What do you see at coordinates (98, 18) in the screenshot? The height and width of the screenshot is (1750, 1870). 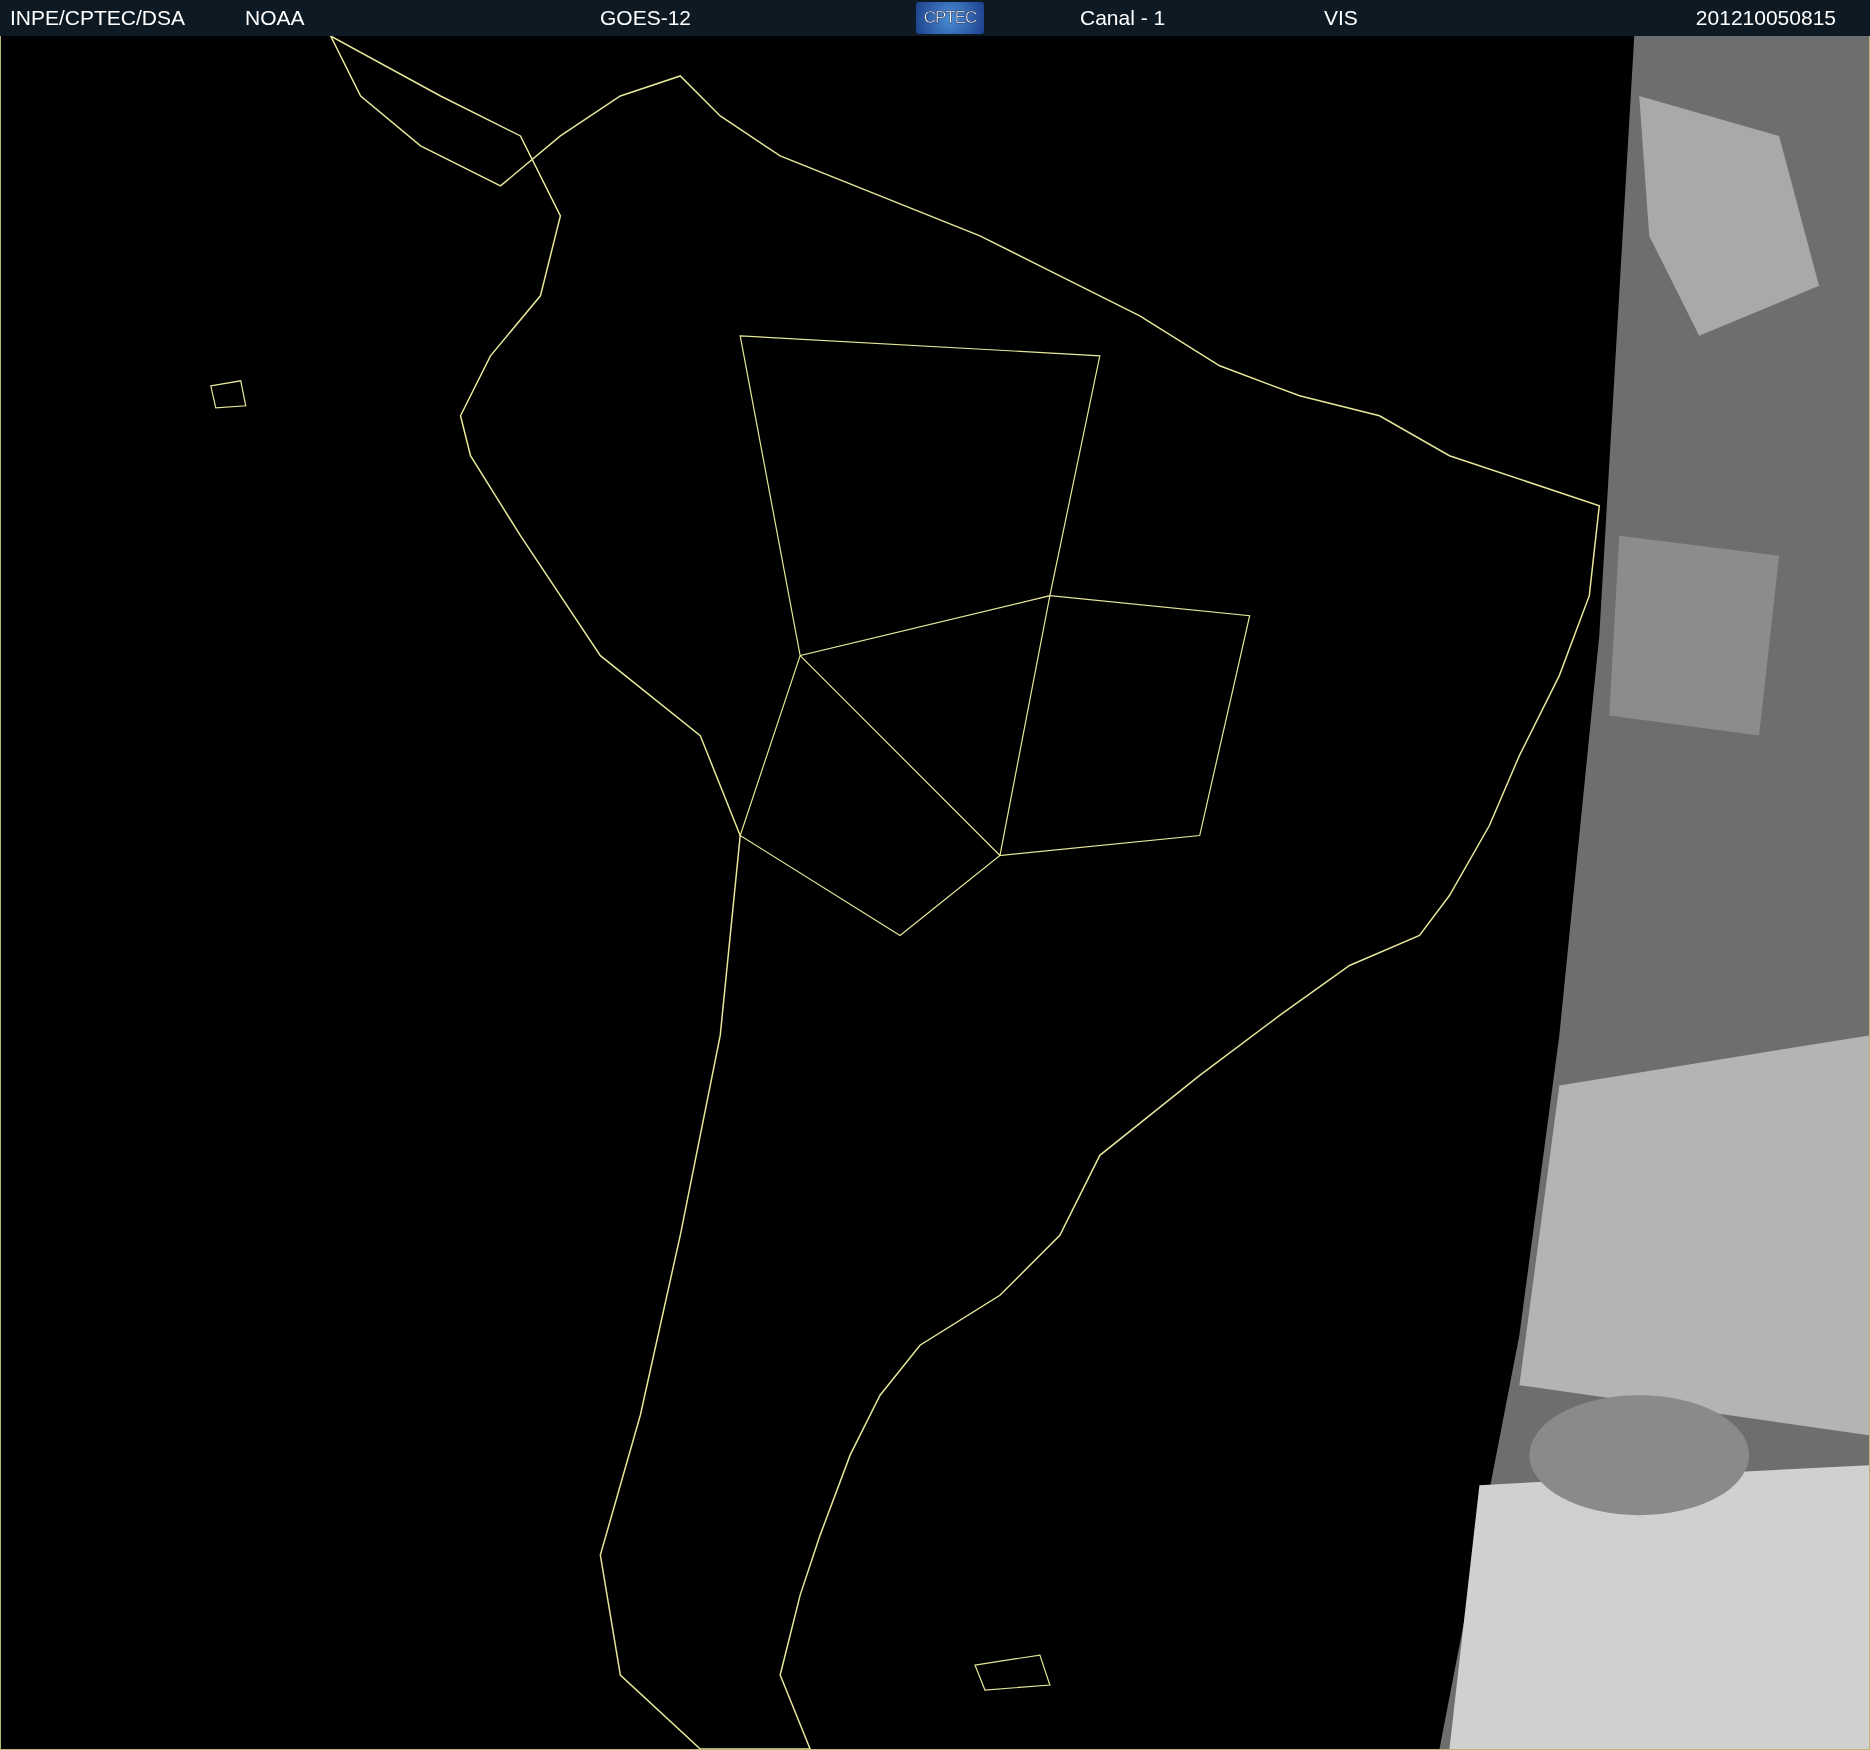 I see `source-label: INPE/CPTEC/DSA` at bounding box center [98, 18].